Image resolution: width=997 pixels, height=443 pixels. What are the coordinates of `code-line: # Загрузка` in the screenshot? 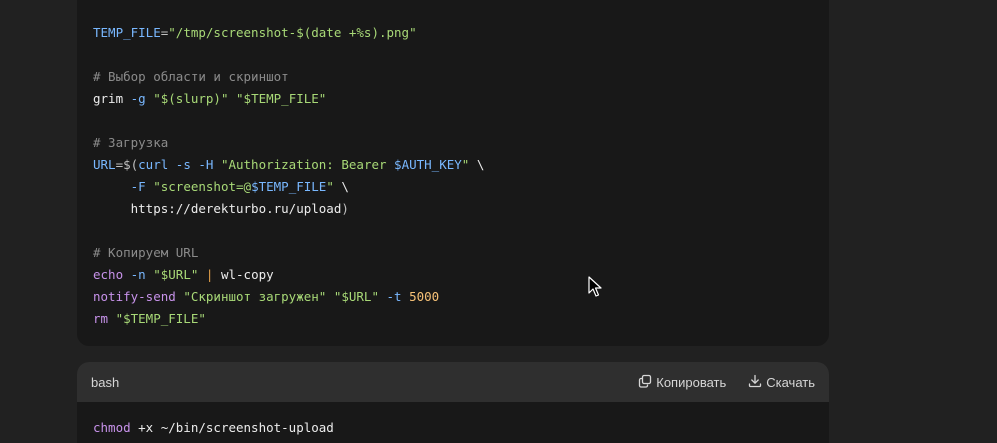 It's located at (288, 143).